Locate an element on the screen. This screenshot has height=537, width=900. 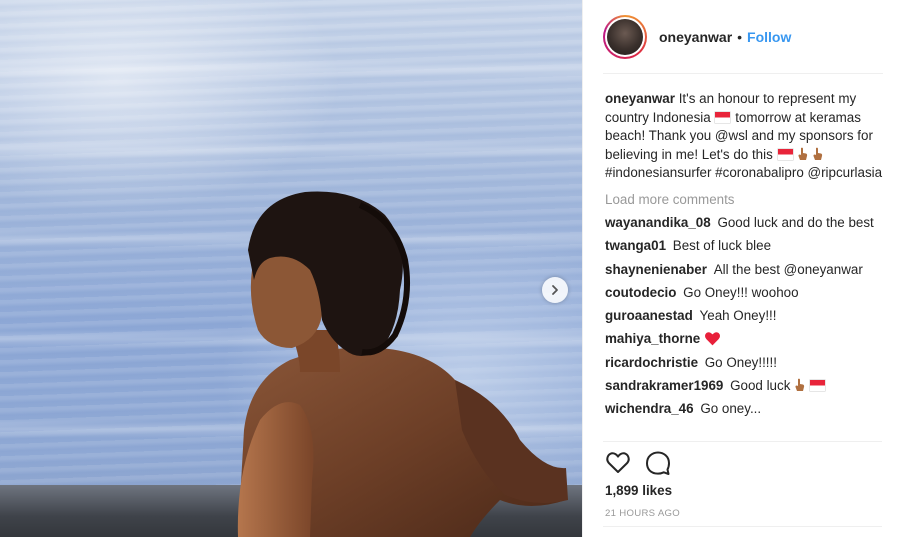
comment-username: guroaanestad is located at coordinates (649, 315).